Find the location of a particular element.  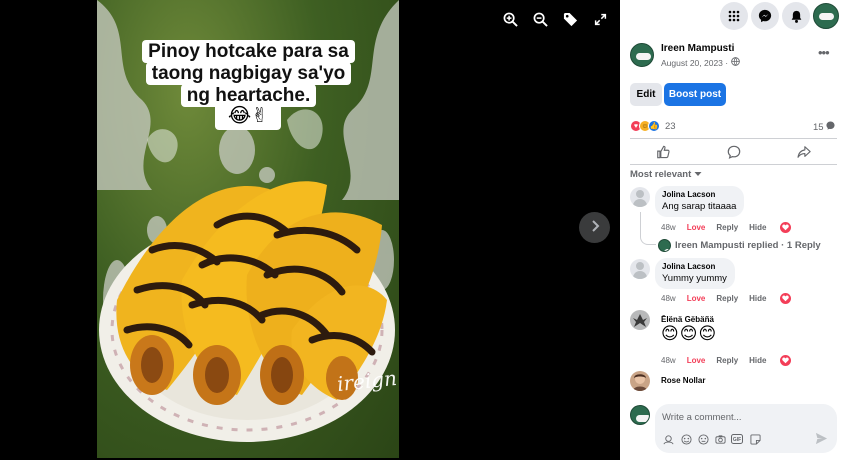

like-reaction-icon: 👍 is located at coordinates (654, 126).